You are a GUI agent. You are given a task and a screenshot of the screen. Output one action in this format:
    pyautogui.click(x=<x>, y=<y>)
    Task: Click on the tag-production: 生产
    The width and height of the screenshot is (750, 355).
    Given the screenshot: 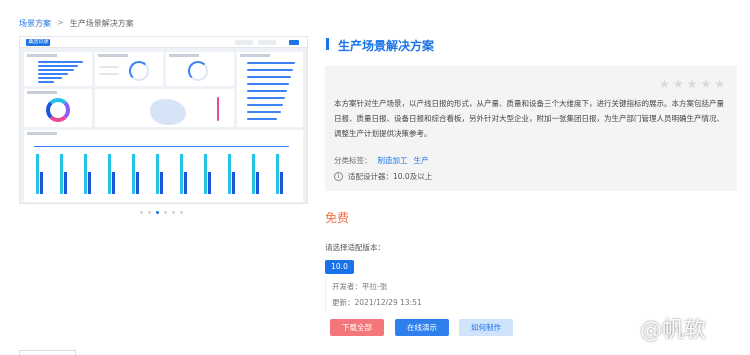 What is the action you would take?
    pyautogui.click(x=421, y=160)
    